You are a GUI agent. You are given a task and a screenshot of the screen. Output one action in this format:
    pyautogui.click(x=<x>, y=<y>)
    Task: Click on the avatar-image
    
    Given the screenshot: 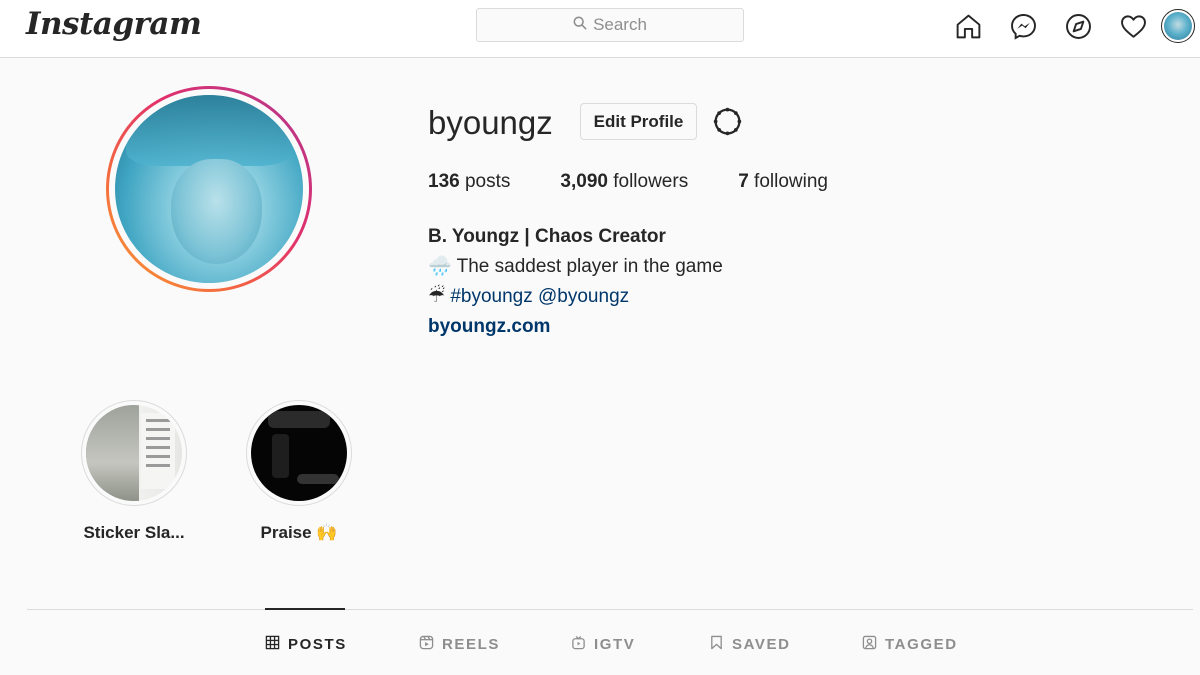 What is the action you would take?
    pyautogui.click(x=1178, y=26)
    